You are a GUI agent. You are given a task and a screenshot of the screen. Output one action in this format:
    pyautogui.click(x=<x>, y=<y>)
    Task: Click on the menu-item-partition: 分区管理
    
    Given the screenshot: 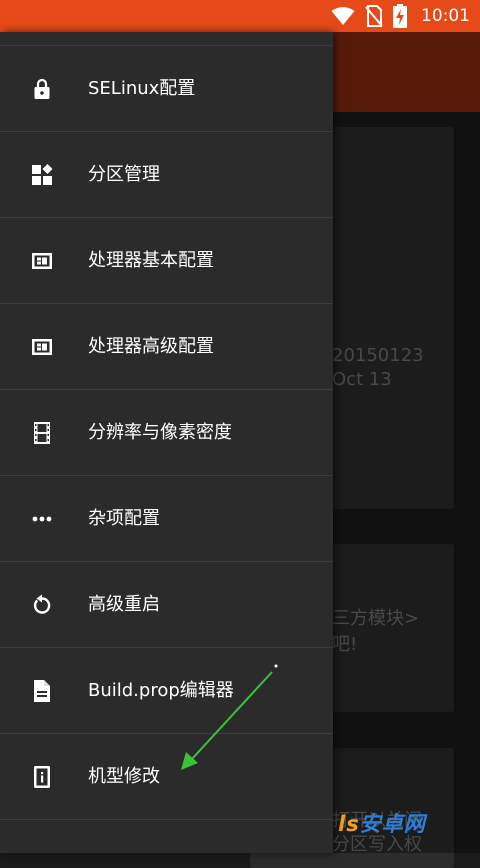 What is the action you would take?
    pyautogui.click(x=166, y=175)
    